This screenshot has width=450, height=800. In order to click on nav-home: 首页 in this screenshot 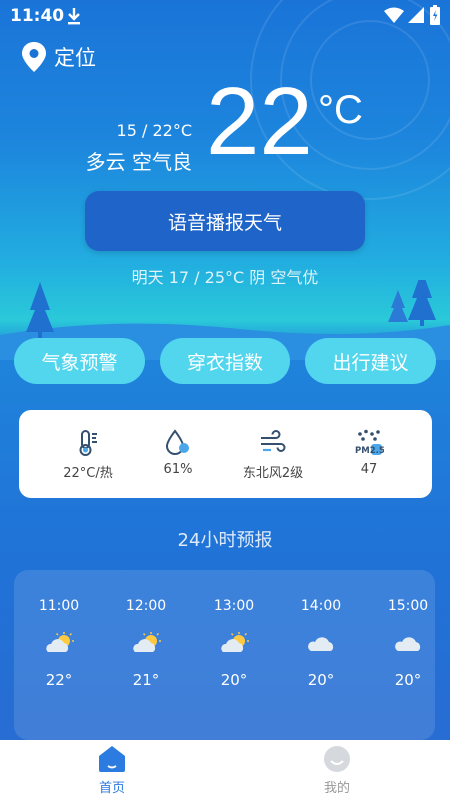, I will do `click(112, 770)`.